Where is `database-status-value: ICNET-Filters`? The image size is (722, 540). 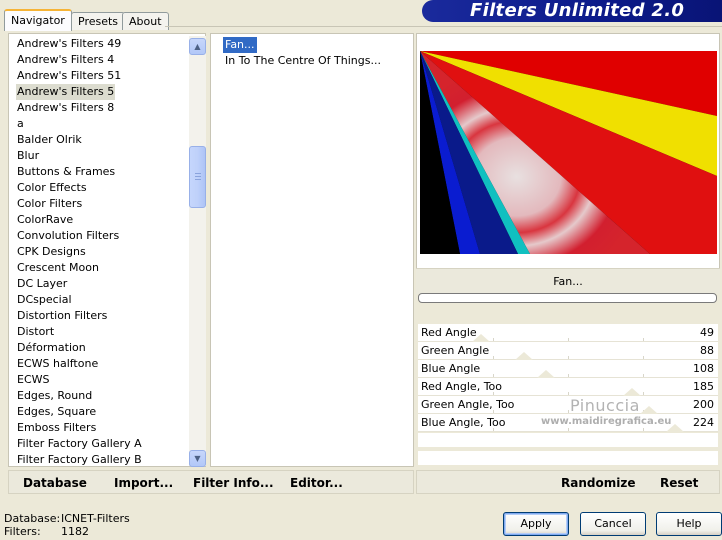 database-status-value: ICNET-Filters is located at coordinates (95, 518).